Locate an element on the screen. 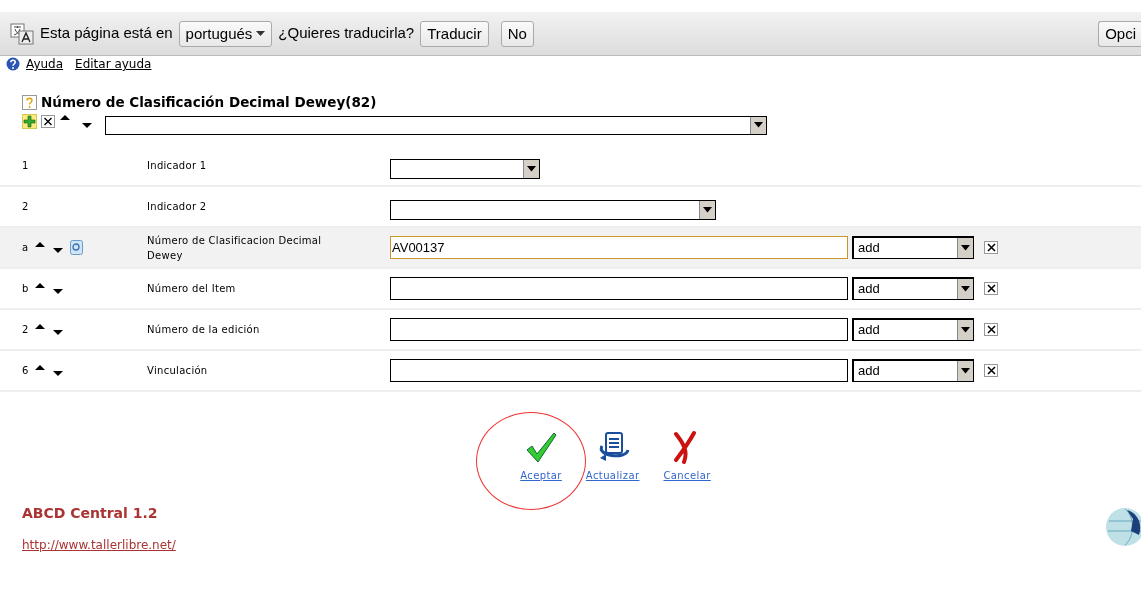  website-link: http://www.tallerlibre.net/ is located at coordinates (99, 545).